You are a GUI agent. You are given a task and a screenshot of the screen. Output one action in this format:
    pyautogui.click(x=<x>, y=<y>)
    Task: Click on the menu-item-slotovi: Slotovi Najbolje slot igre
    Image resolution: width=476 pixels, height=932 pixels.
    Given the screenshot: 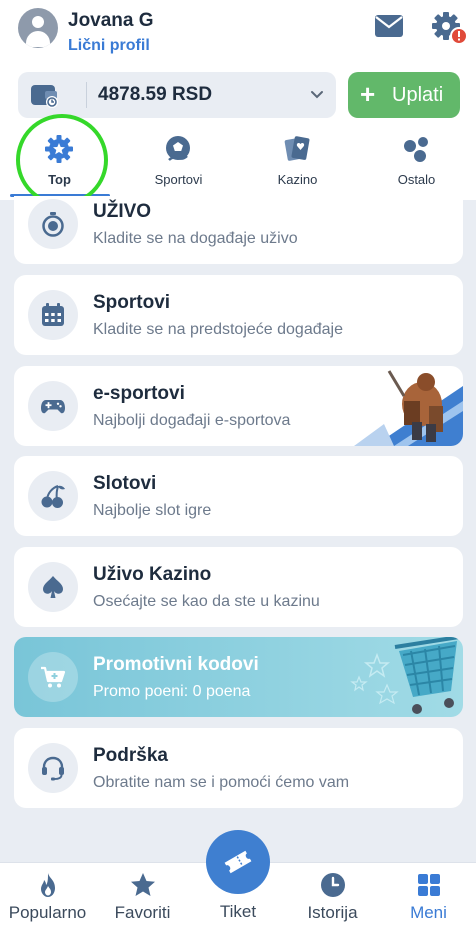 What is the action you would take?
    pyautogui.click(x=238, y=496)
    